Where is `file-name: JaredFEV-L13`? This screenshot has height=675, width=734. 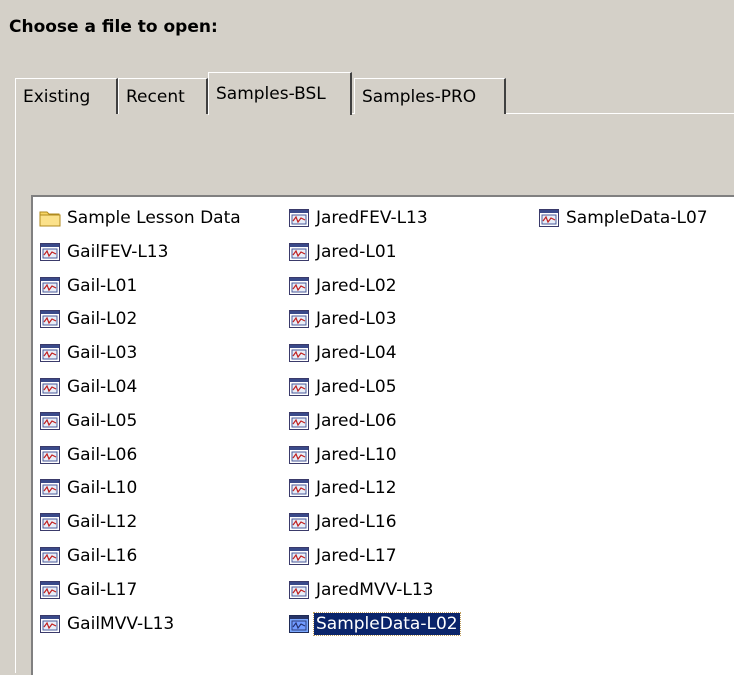 file-name: JaredFEV-L13 is located at coordinates (372, 218).